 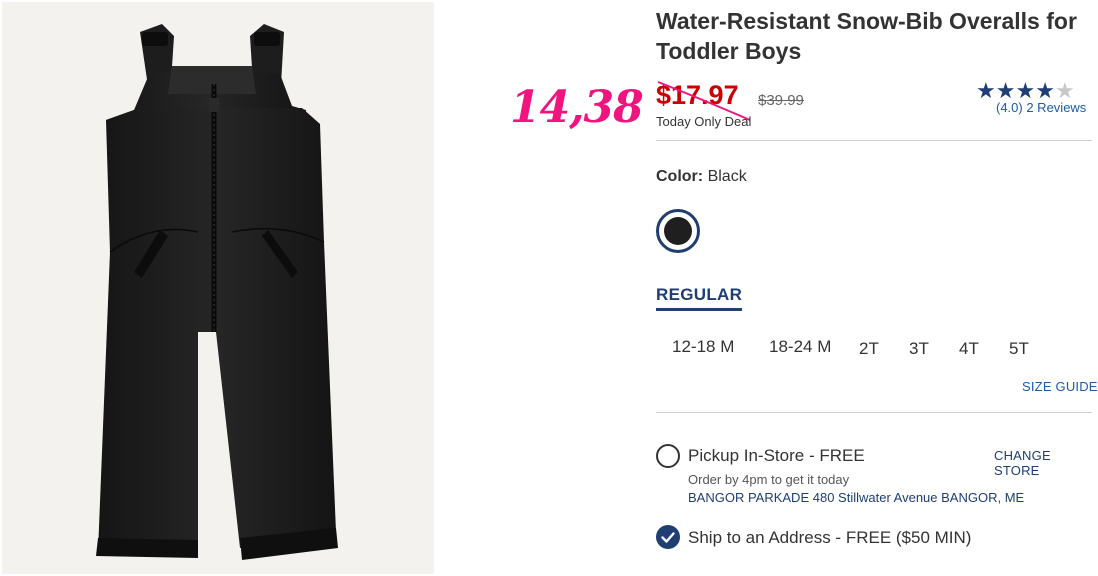 I want to click on handwritten-price-annotation: 14,38, so click(x=577, y=107).